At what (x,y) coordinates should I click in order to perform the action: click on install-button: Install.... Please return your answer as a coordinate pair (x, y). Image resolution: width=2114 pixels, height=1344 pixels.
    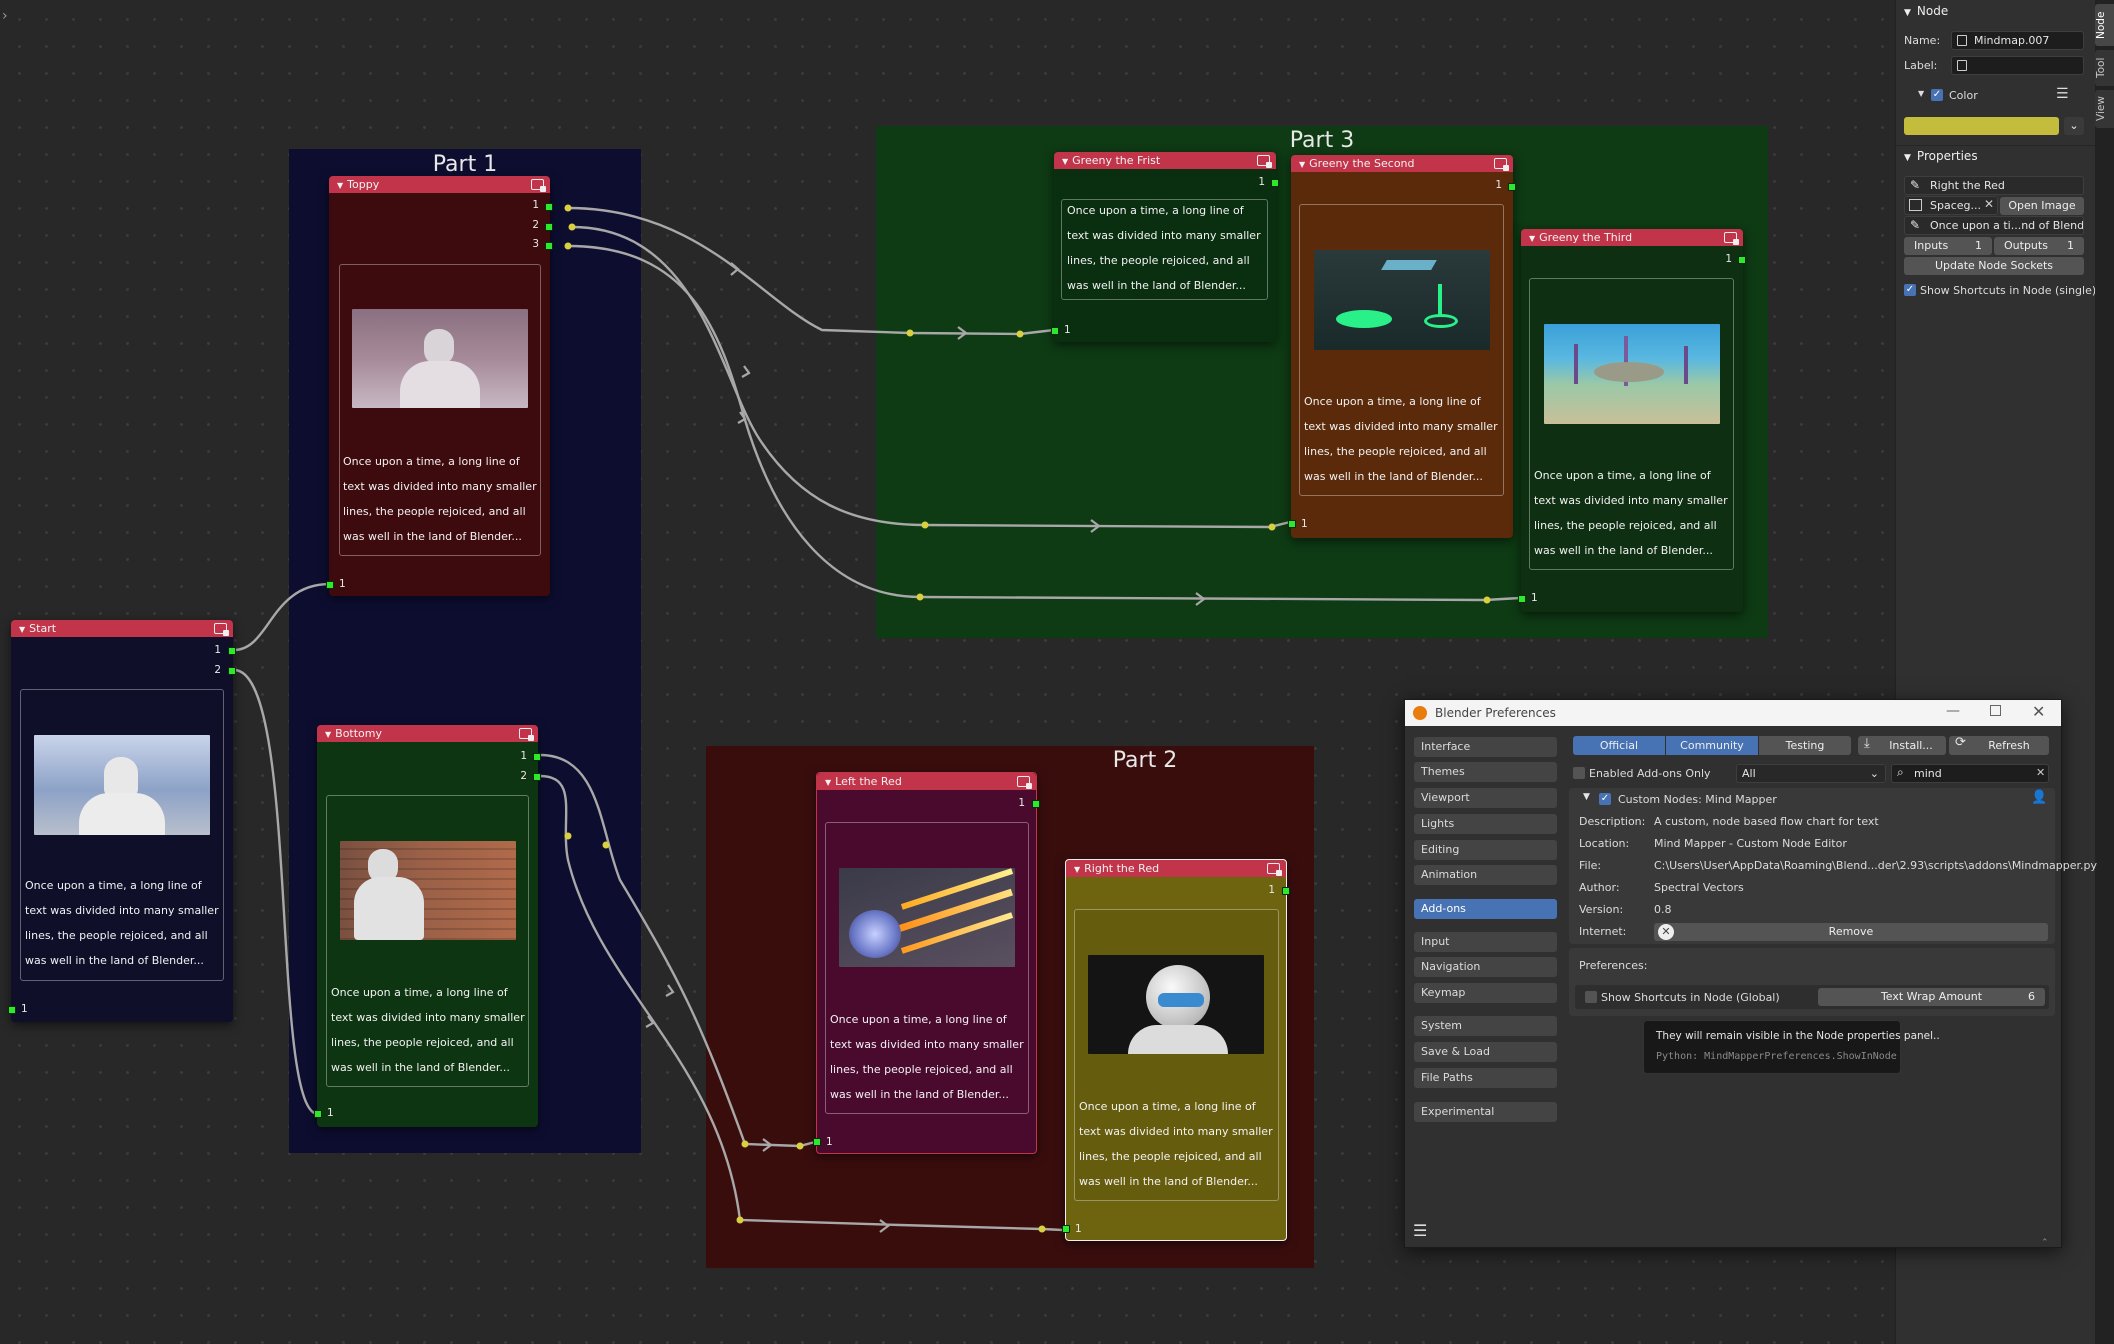
    Looking at the image, I should click on (1902, 745).